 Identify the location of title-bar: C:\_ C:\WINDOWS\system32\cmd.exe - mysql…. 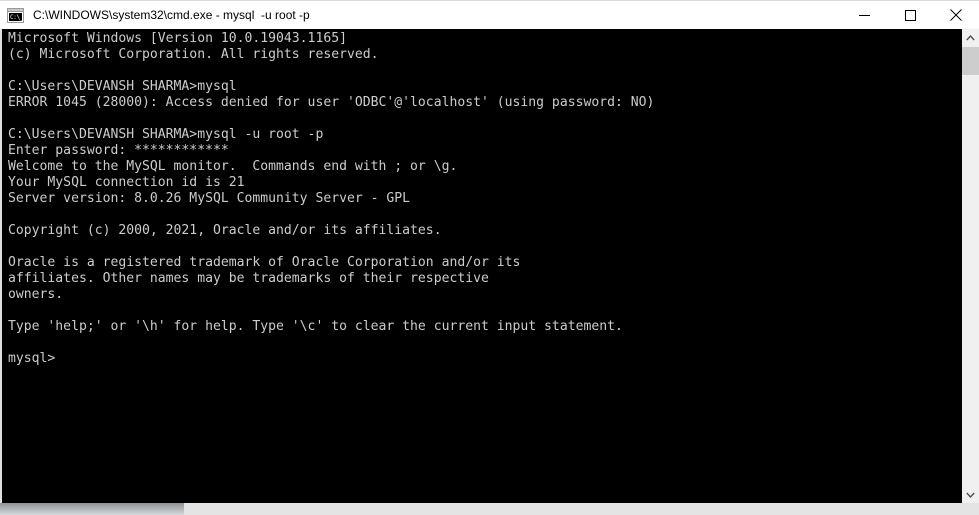
(489, 14).